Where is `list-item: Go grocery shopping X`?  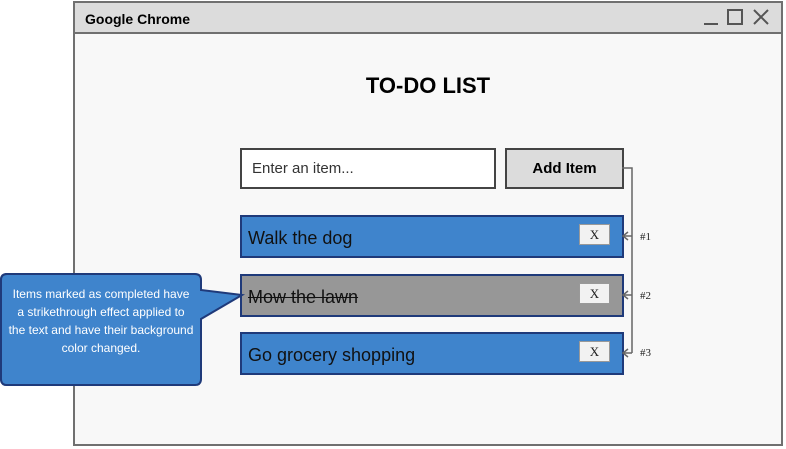 list-item: Go grocery shopping X is located at coordinates (432, 353).